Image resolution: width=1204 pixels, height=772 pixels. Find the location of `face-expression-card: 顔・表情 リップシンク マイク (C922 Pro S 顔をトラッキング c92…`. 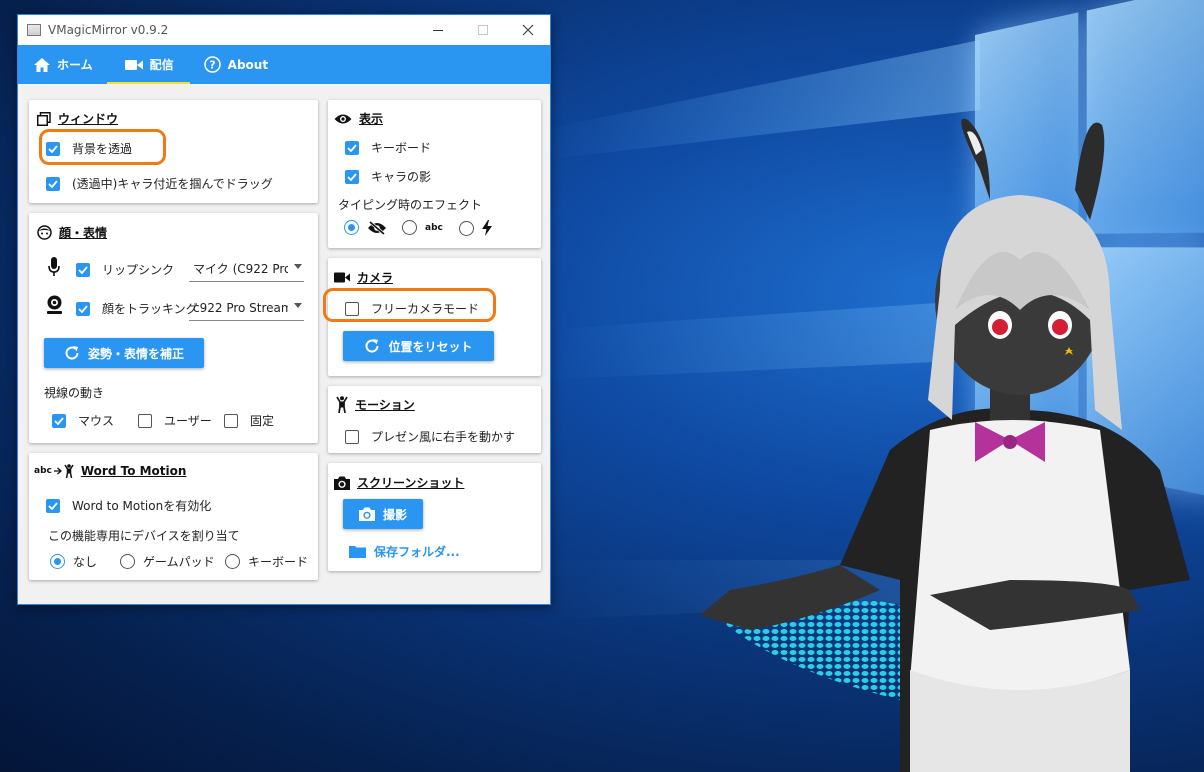

face-expression-card: 顔・表情 リップシンク マイク (C922 Pro S 顔をトラッキング c92… is located at coordinates (173, 328).